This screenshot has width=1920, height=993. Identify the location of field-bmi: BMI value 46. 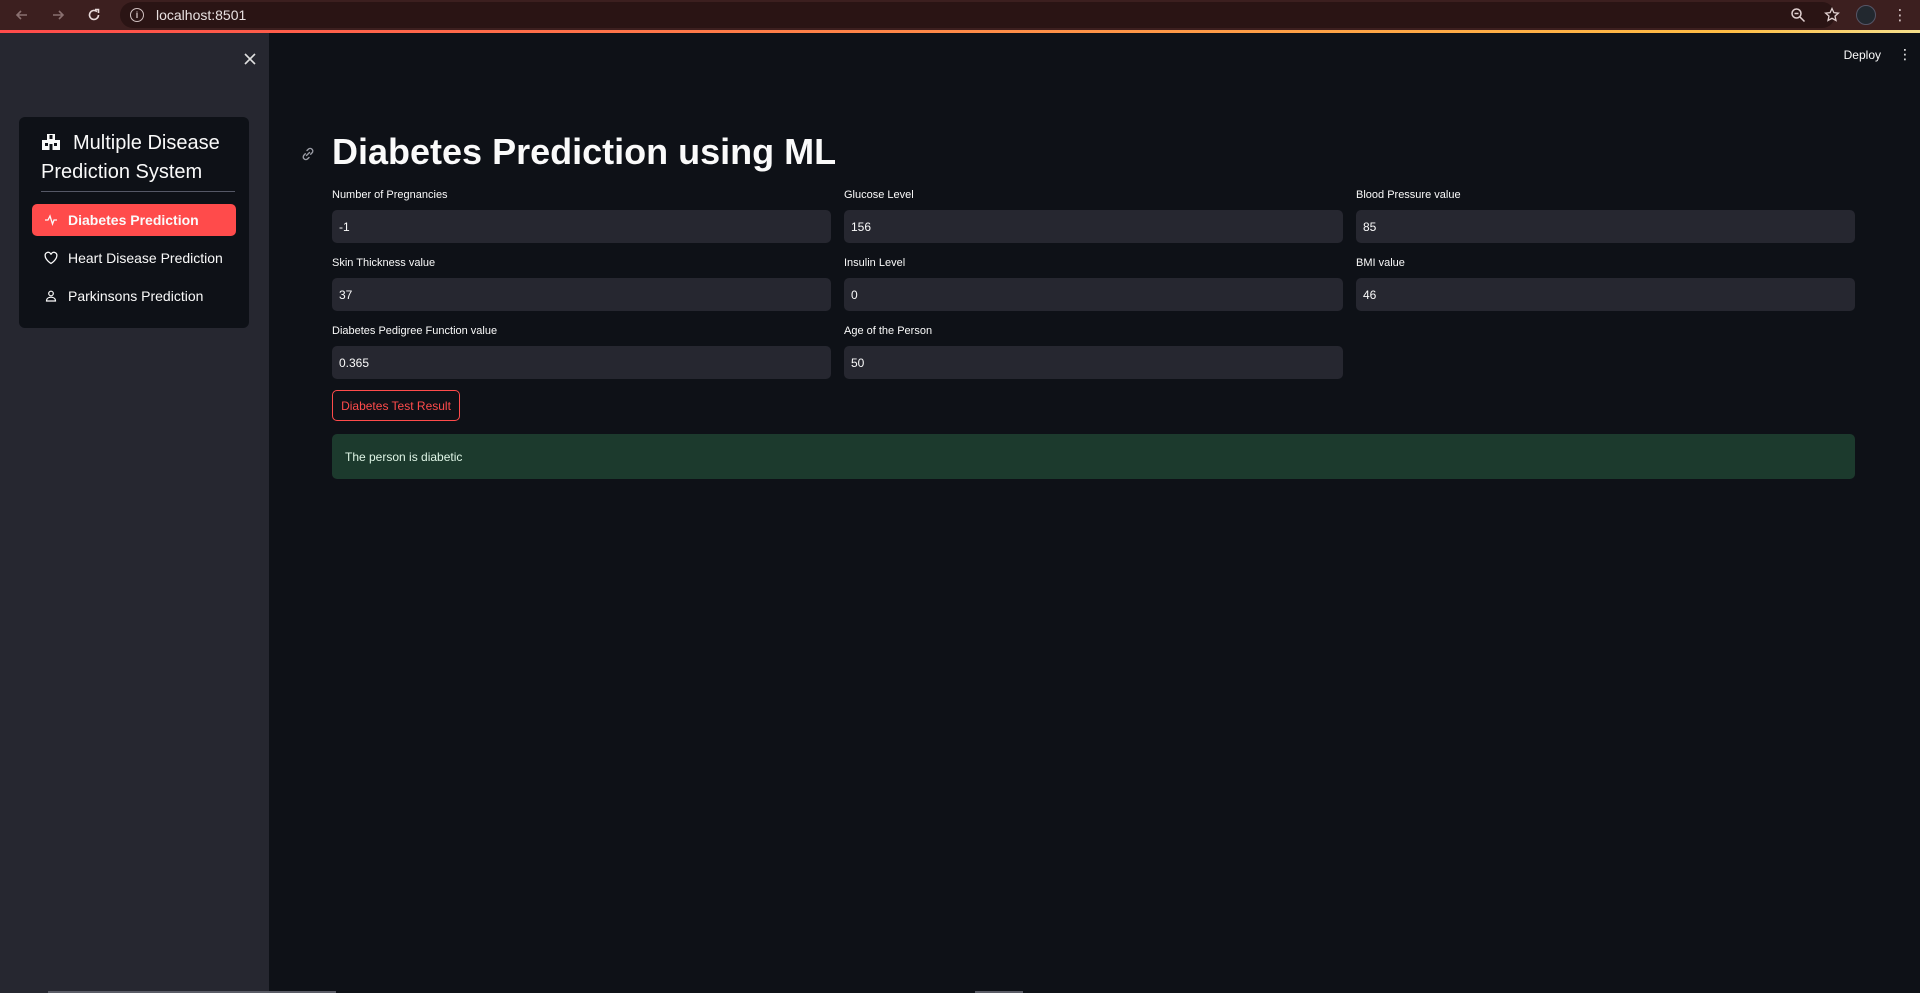
(1605, 283).